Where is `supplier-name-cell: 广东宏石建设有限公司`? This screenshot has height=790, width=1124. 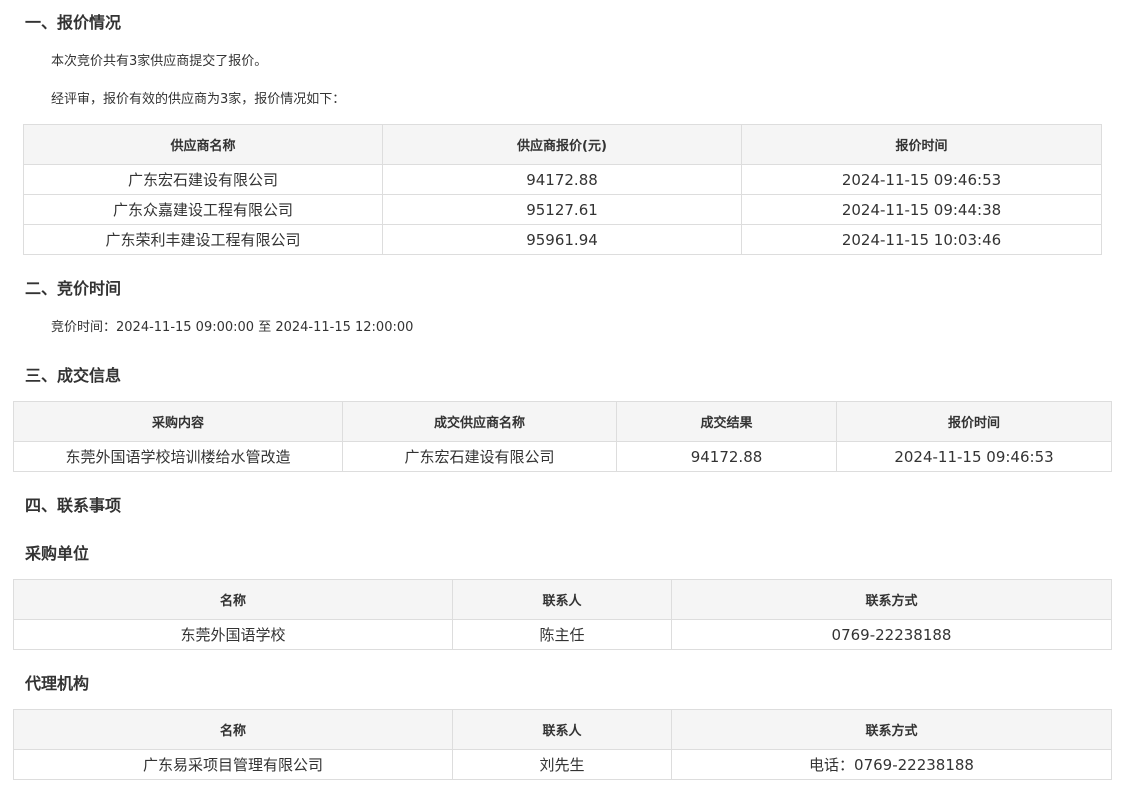 supplier-name-cell: 广东宏石建设有限公司 is located at coordinates (203, 179).